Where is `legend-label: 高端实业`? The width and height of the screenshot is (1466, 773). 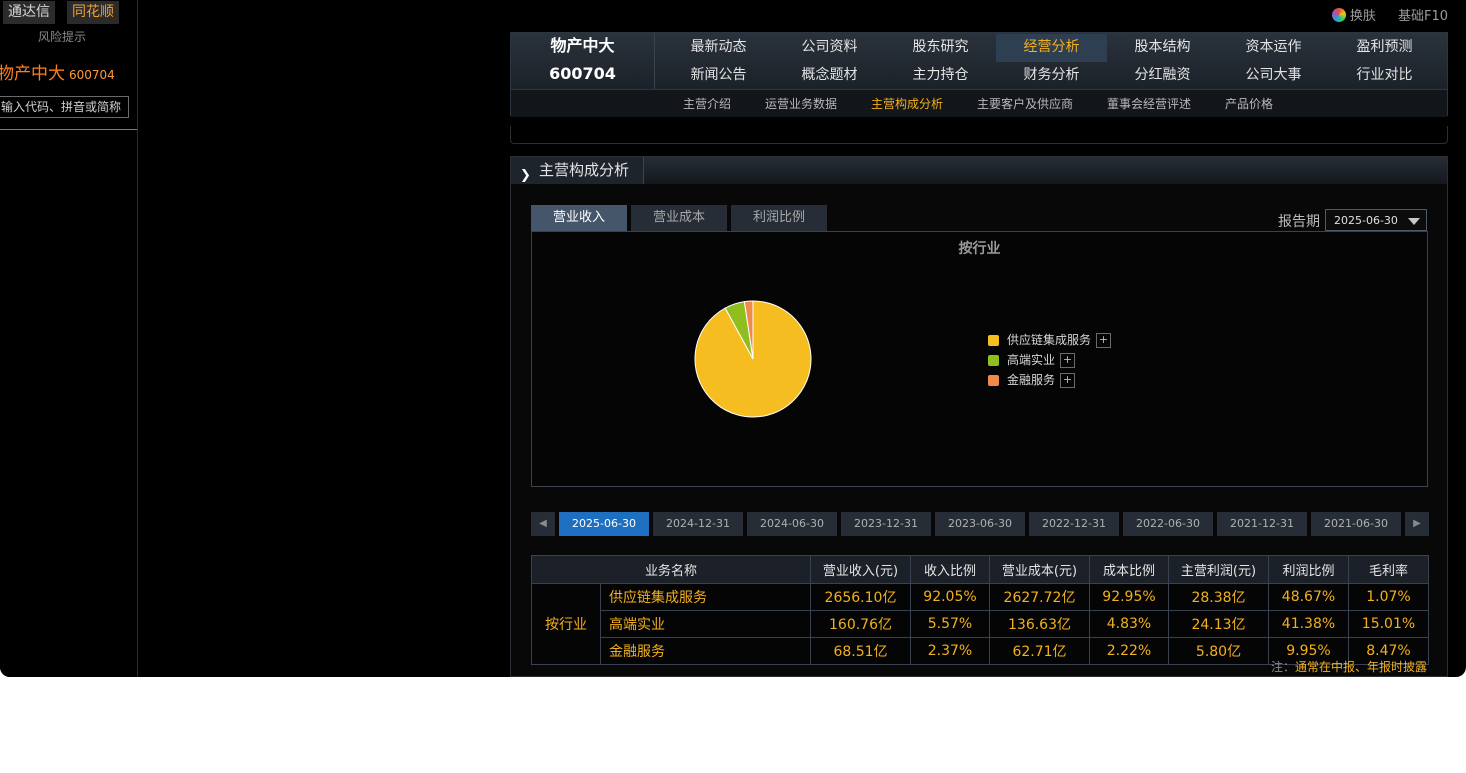
legend-label: 高端实业 is located at coordinates (1031, 360).